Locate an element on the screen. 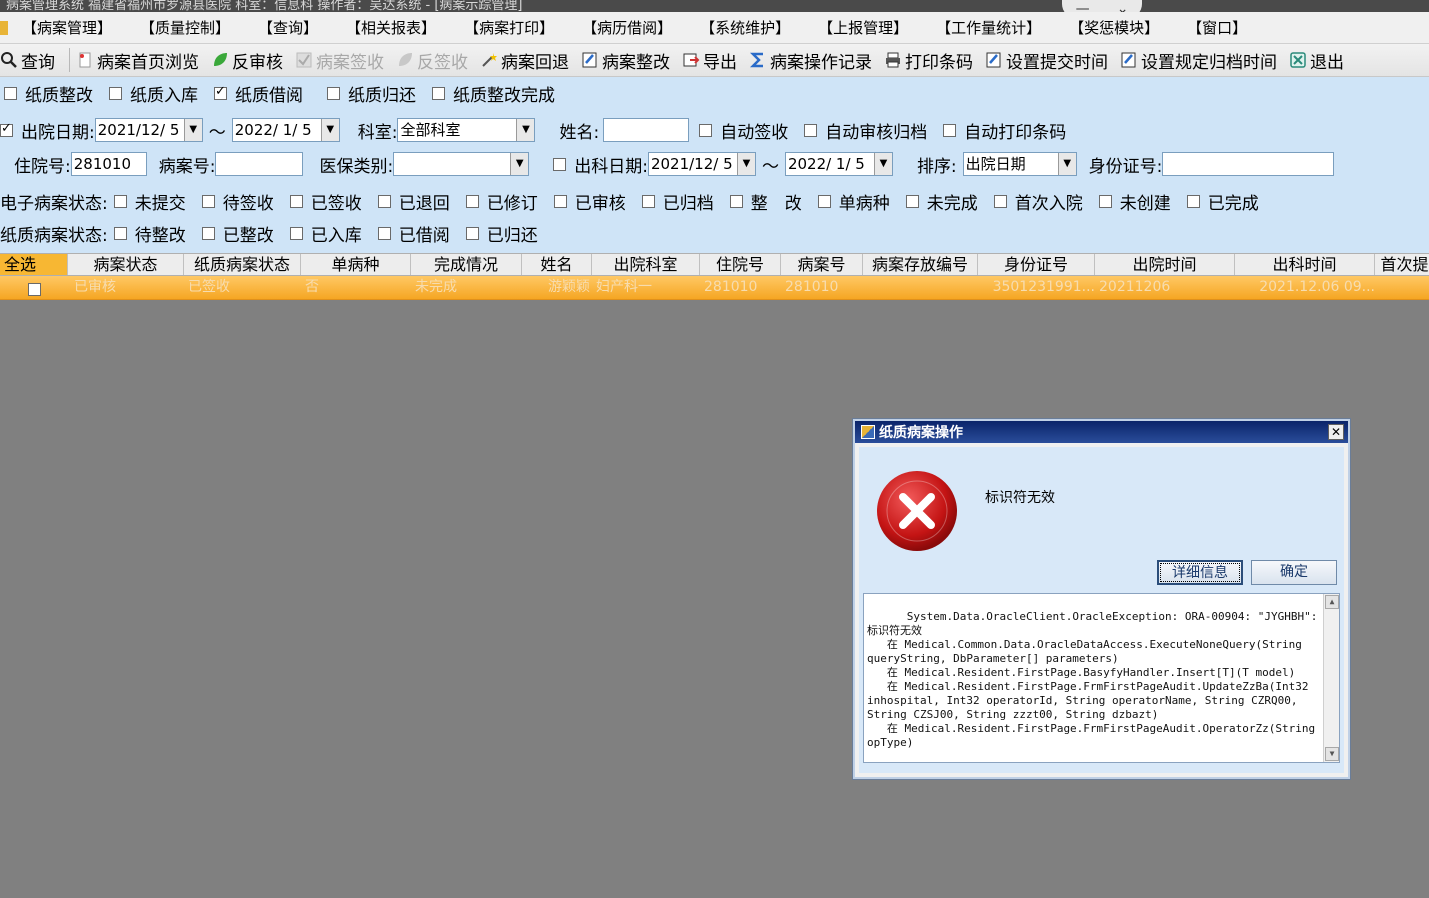 Image resolution: width=1429 pixels, height=898 pixels. column-header: 住院号 is located at coordinates (740, 264).